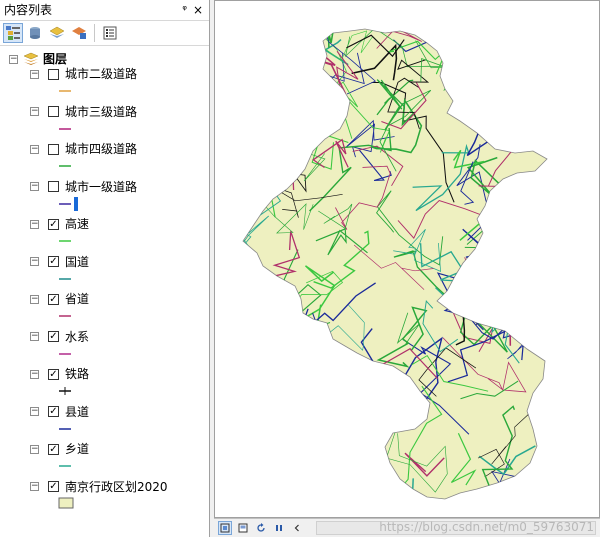 The height and width of the screenshot is (537, 600). I want to click on layers-icon, so click(57, 32).